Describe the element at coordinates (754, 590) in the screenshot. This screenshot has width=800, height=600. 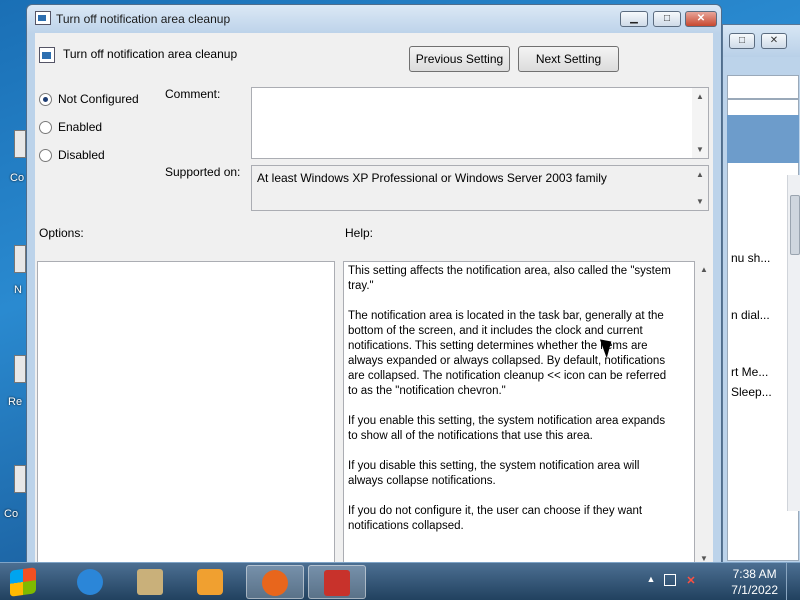
I see `clock-date: 7/1/2022` at that location.